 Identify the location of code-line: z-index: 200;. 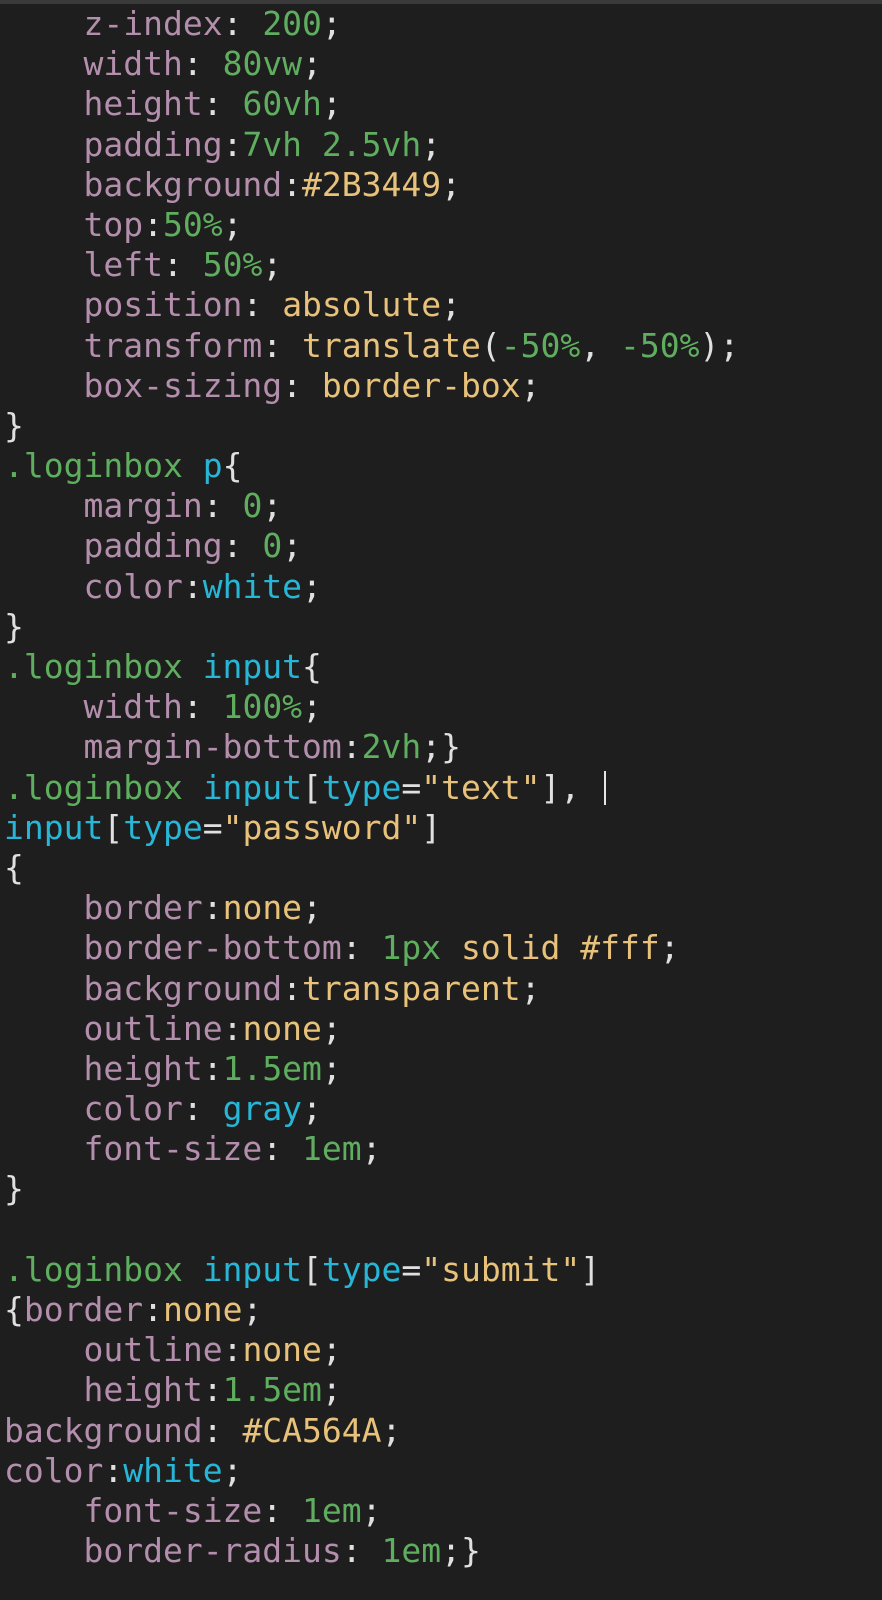
(441, 24).